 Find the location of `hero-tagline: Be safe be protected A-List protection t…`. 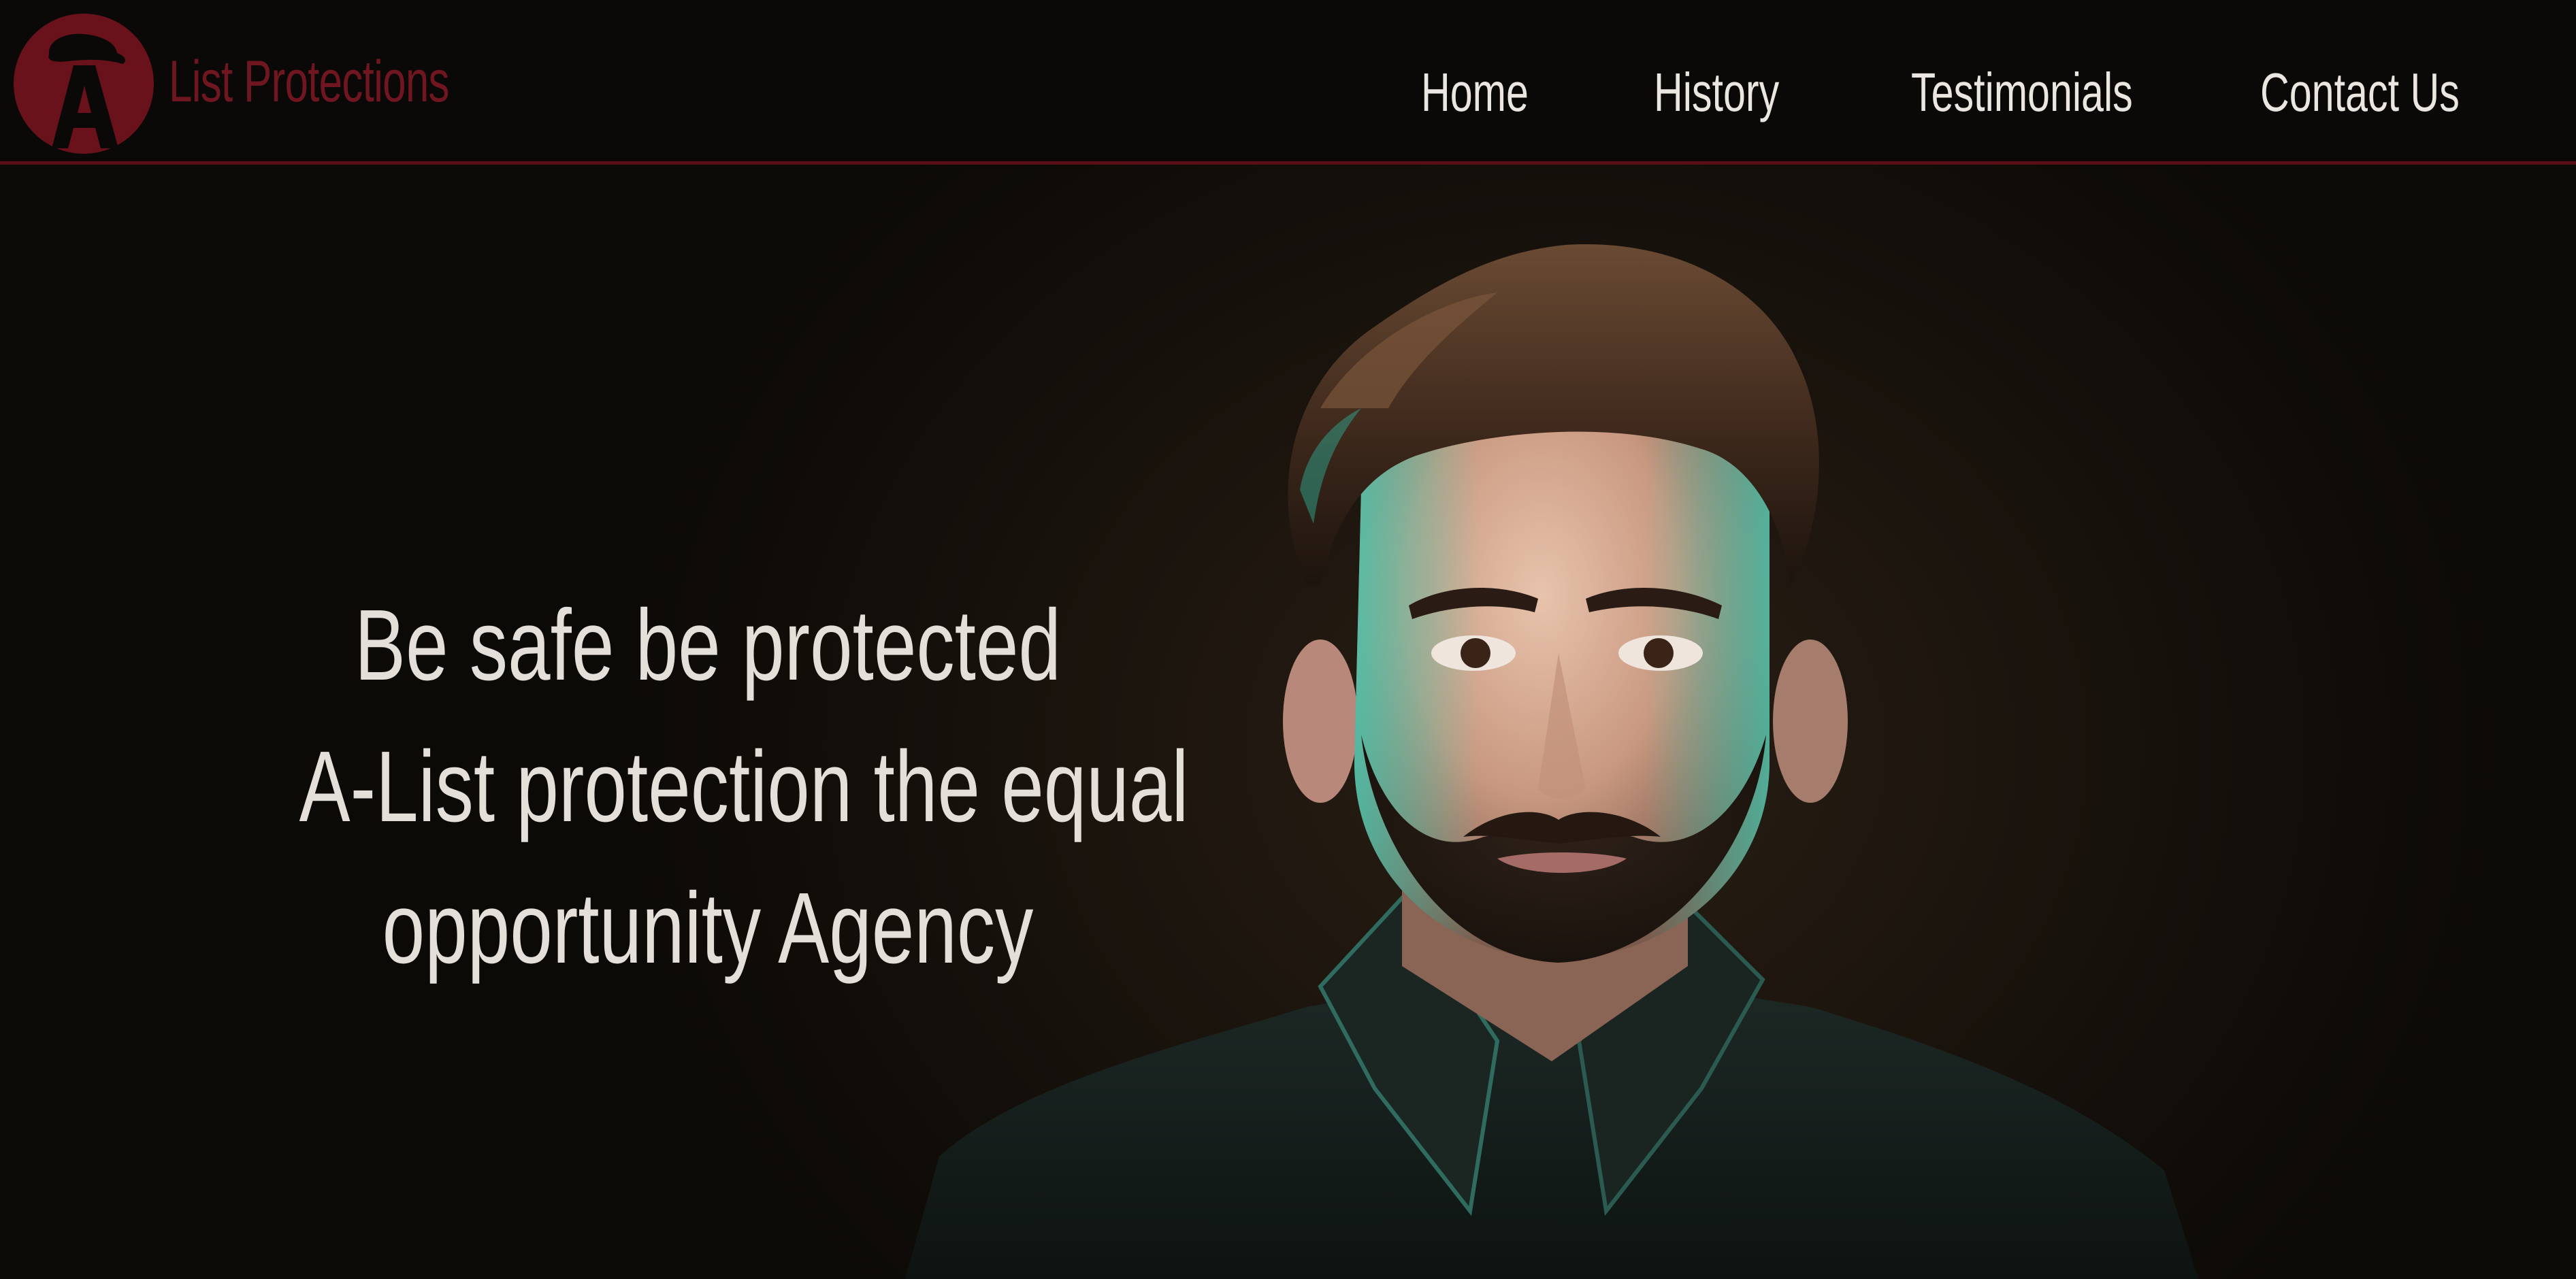

hero-tagline: Be safe be protected A-List protection t… is located at coordinates (744, 787).